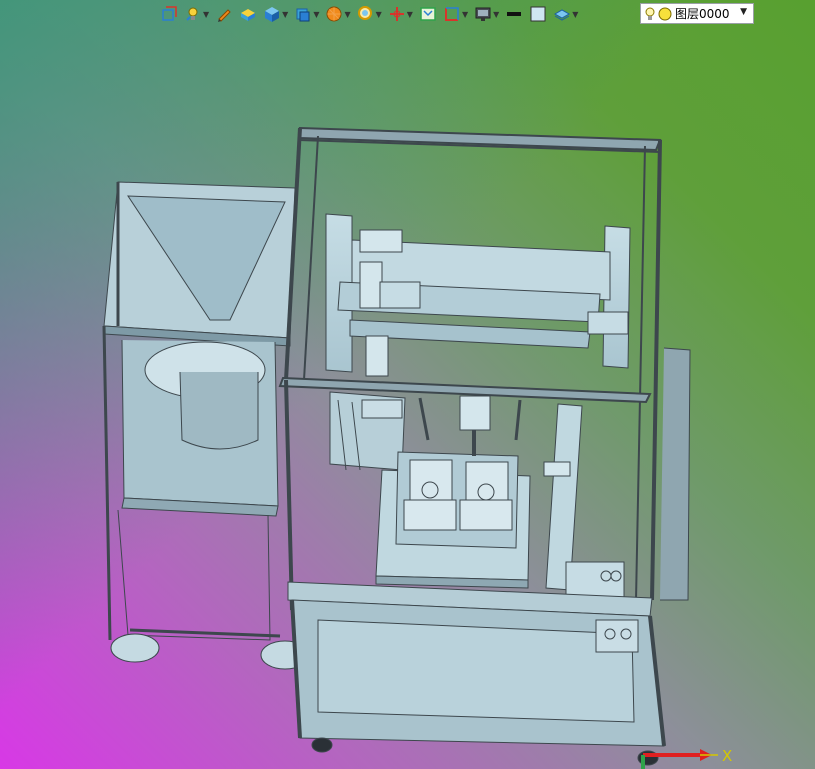 This screenshot has width=815, height=769. Describe the element at coordinates (727, 756) in the screenshot. I see `x-axis-label: X` at that location.